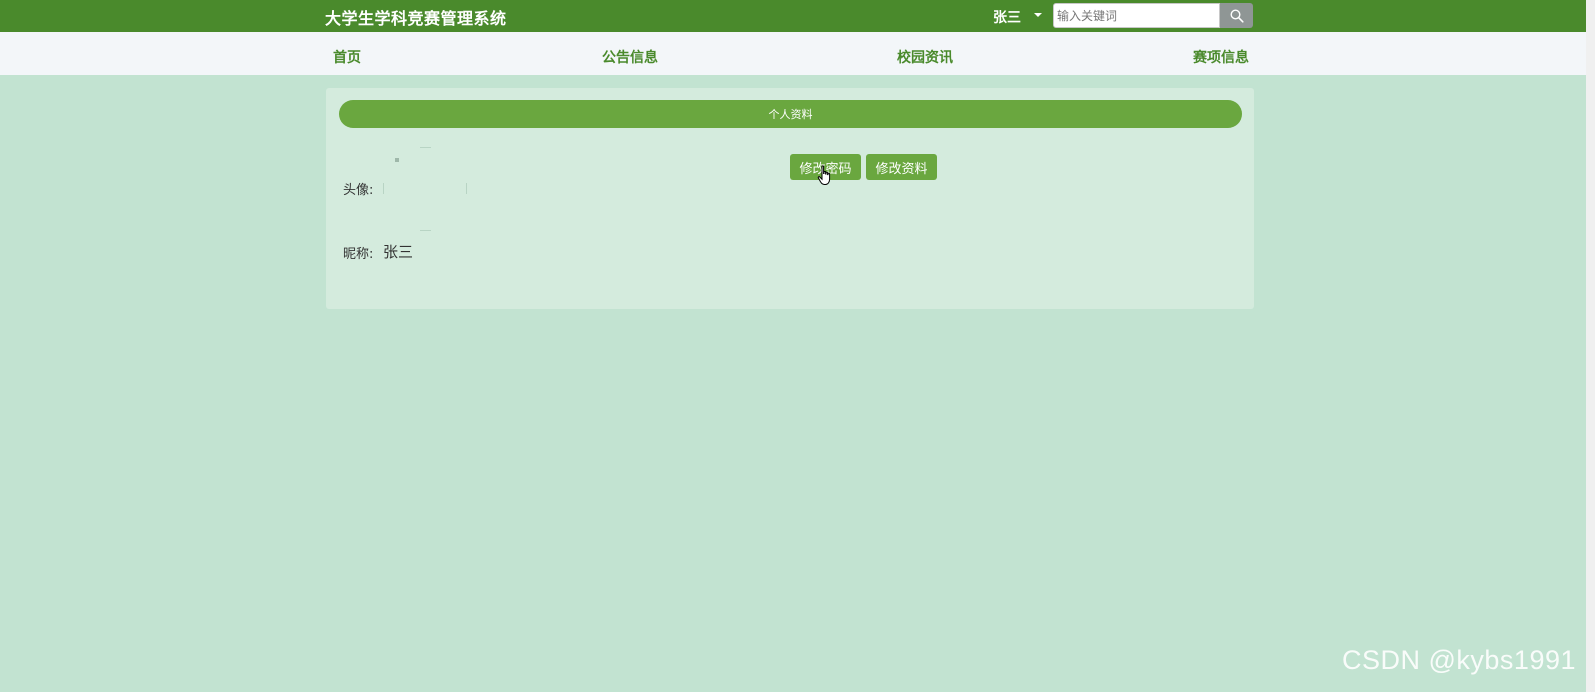 The width and height of the screenshot is (1595, 692). What do you see at coordinates (925, 57) in the screenshot?
I see `nav-item-campus-news: 校园资讯` at bounding box center [925, 57].